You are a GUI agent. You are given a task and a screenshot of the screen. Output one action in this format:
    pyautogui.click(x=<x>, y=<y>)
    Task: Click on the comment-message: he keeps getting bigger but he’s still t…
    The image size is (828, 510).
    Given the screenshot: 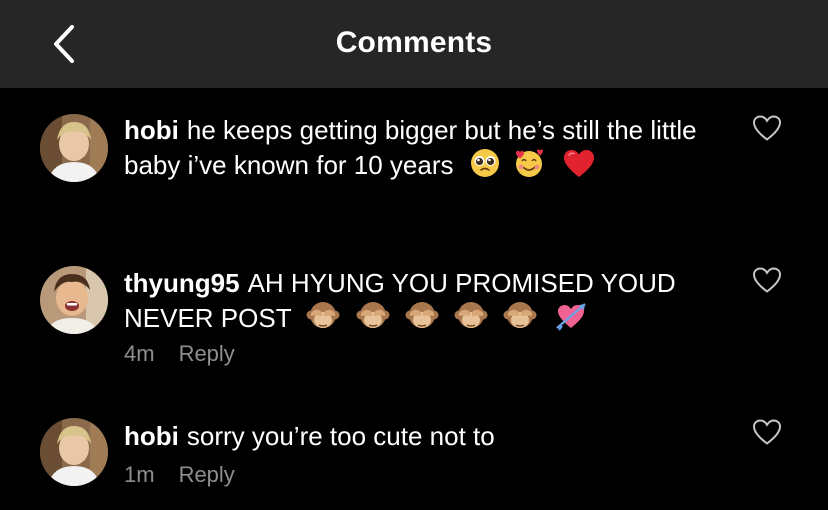 What is the action you would take?
    pyautogui.click(x=410, y=147)
    